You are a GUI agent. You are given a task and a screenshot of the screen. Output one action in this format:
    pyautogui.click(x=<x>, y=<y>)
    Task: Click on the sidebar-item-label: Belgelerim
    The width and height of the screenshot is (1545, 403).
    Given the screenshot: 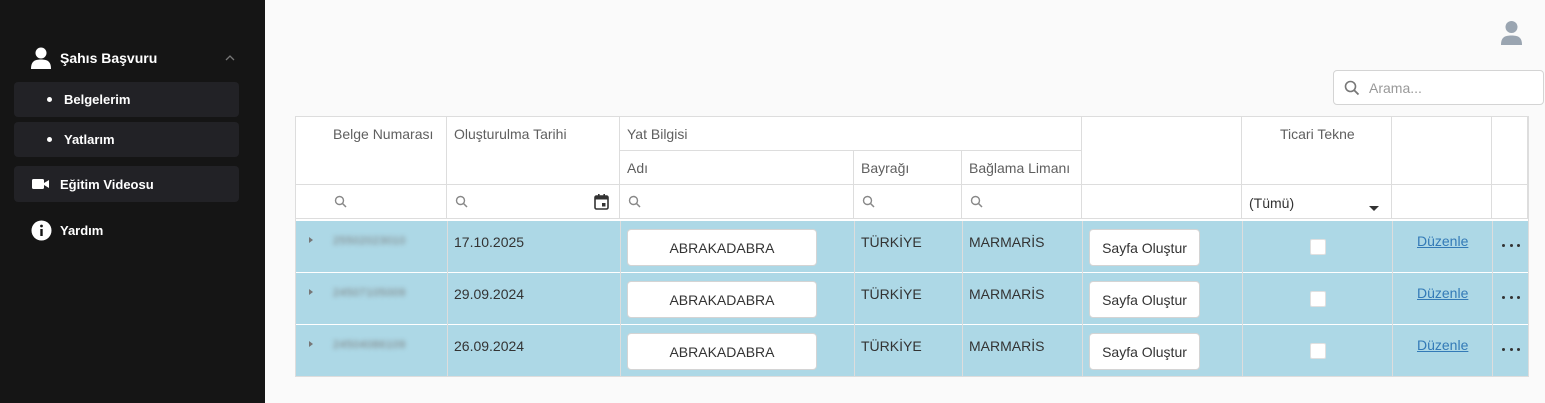 What is the action you would take?
    pyautogui.click(x=97, y=99)
    